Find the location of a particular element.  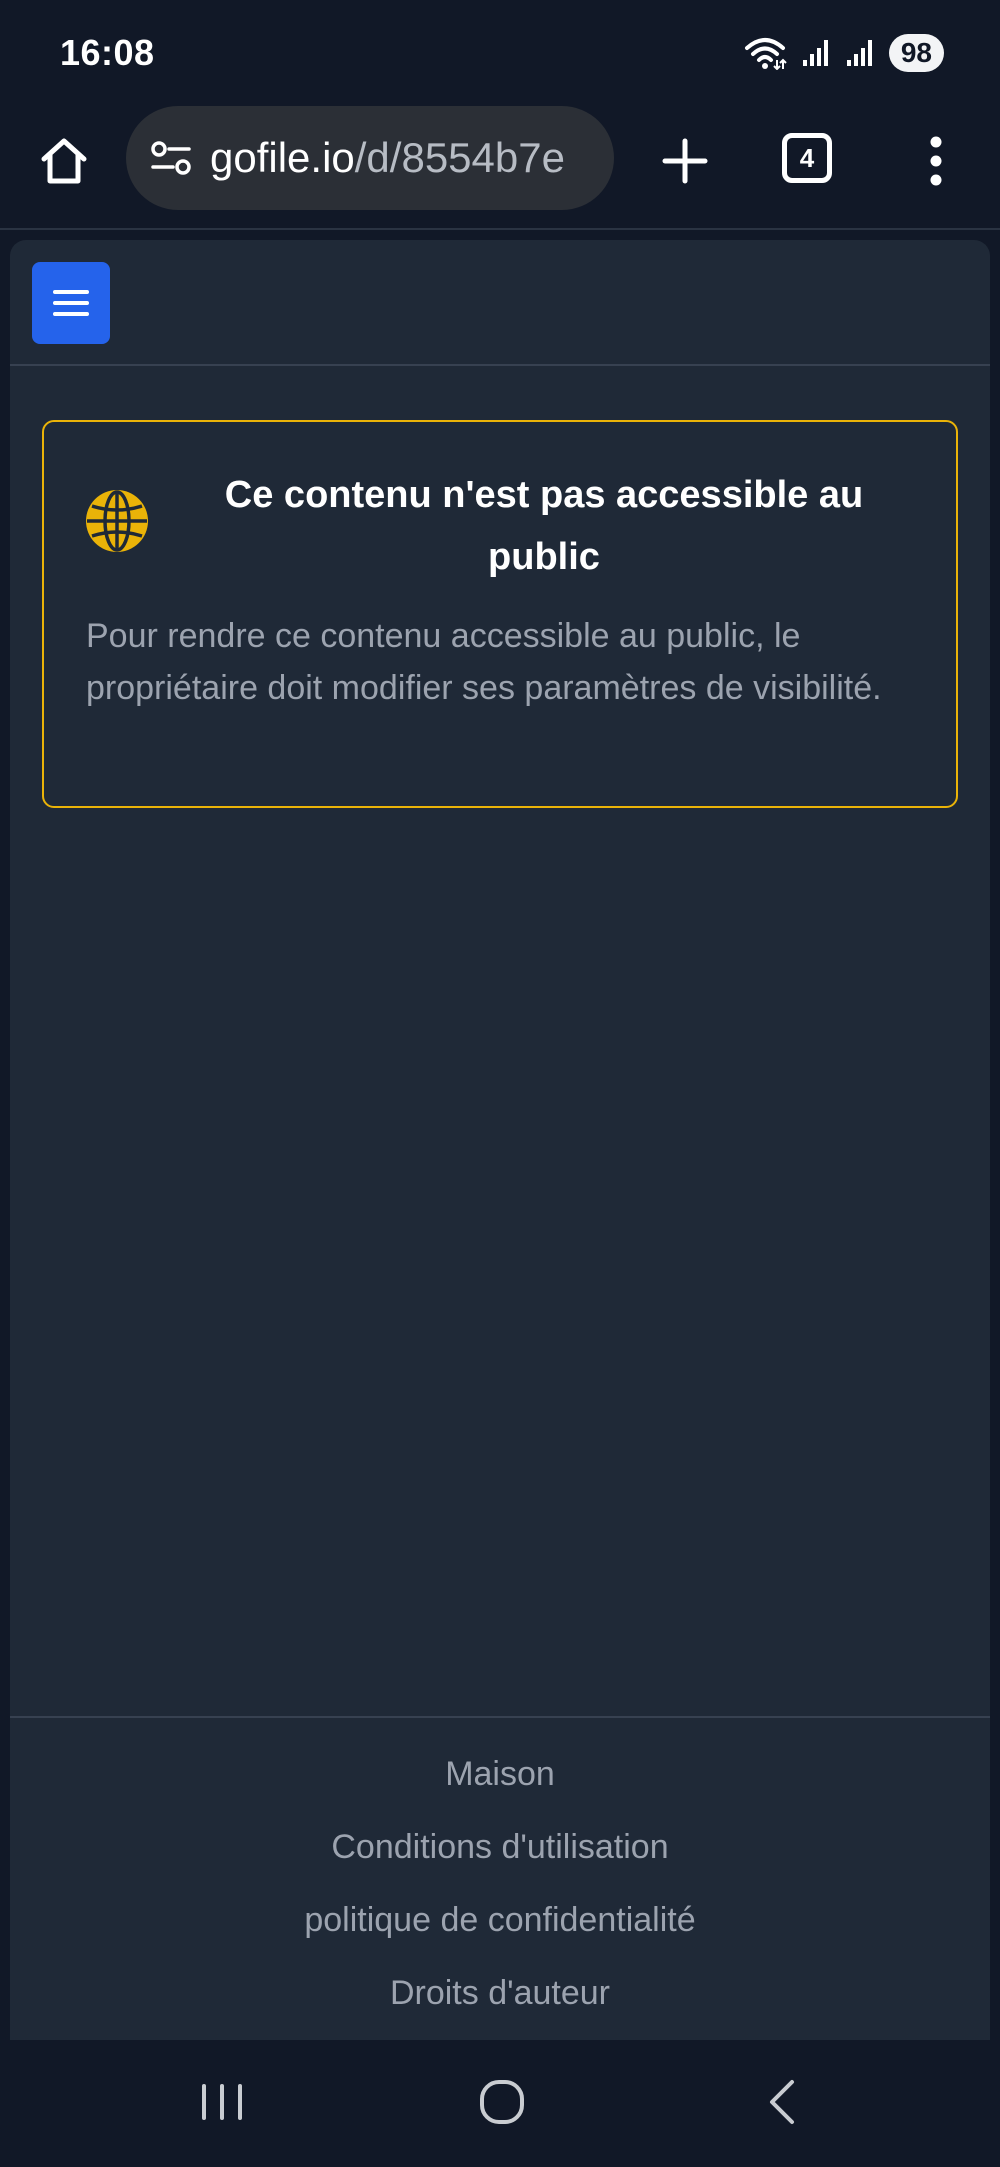

url-text: gofile.io/d/8554b7e is located at coordinates (387, 158).